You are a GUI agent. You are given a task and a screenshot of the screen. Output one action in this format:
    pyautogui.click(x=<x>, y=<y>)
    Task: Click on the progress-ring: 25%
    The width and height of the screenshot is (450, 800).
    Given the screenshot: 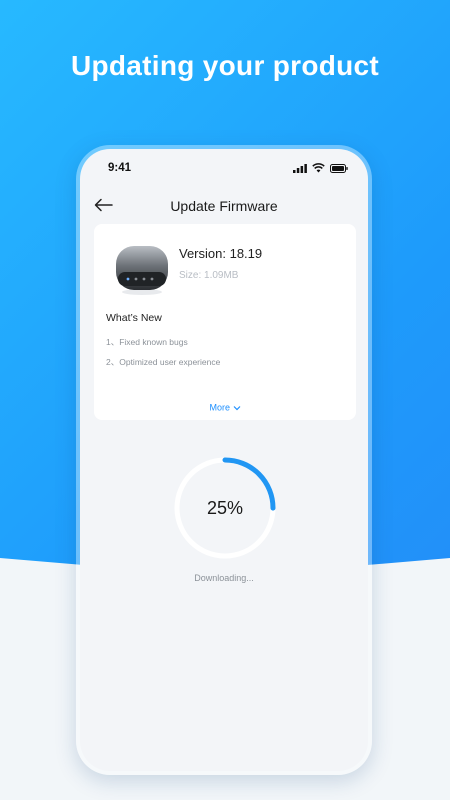 What is the action you would take?
    pyautogui.click(x=225, y=508)
    